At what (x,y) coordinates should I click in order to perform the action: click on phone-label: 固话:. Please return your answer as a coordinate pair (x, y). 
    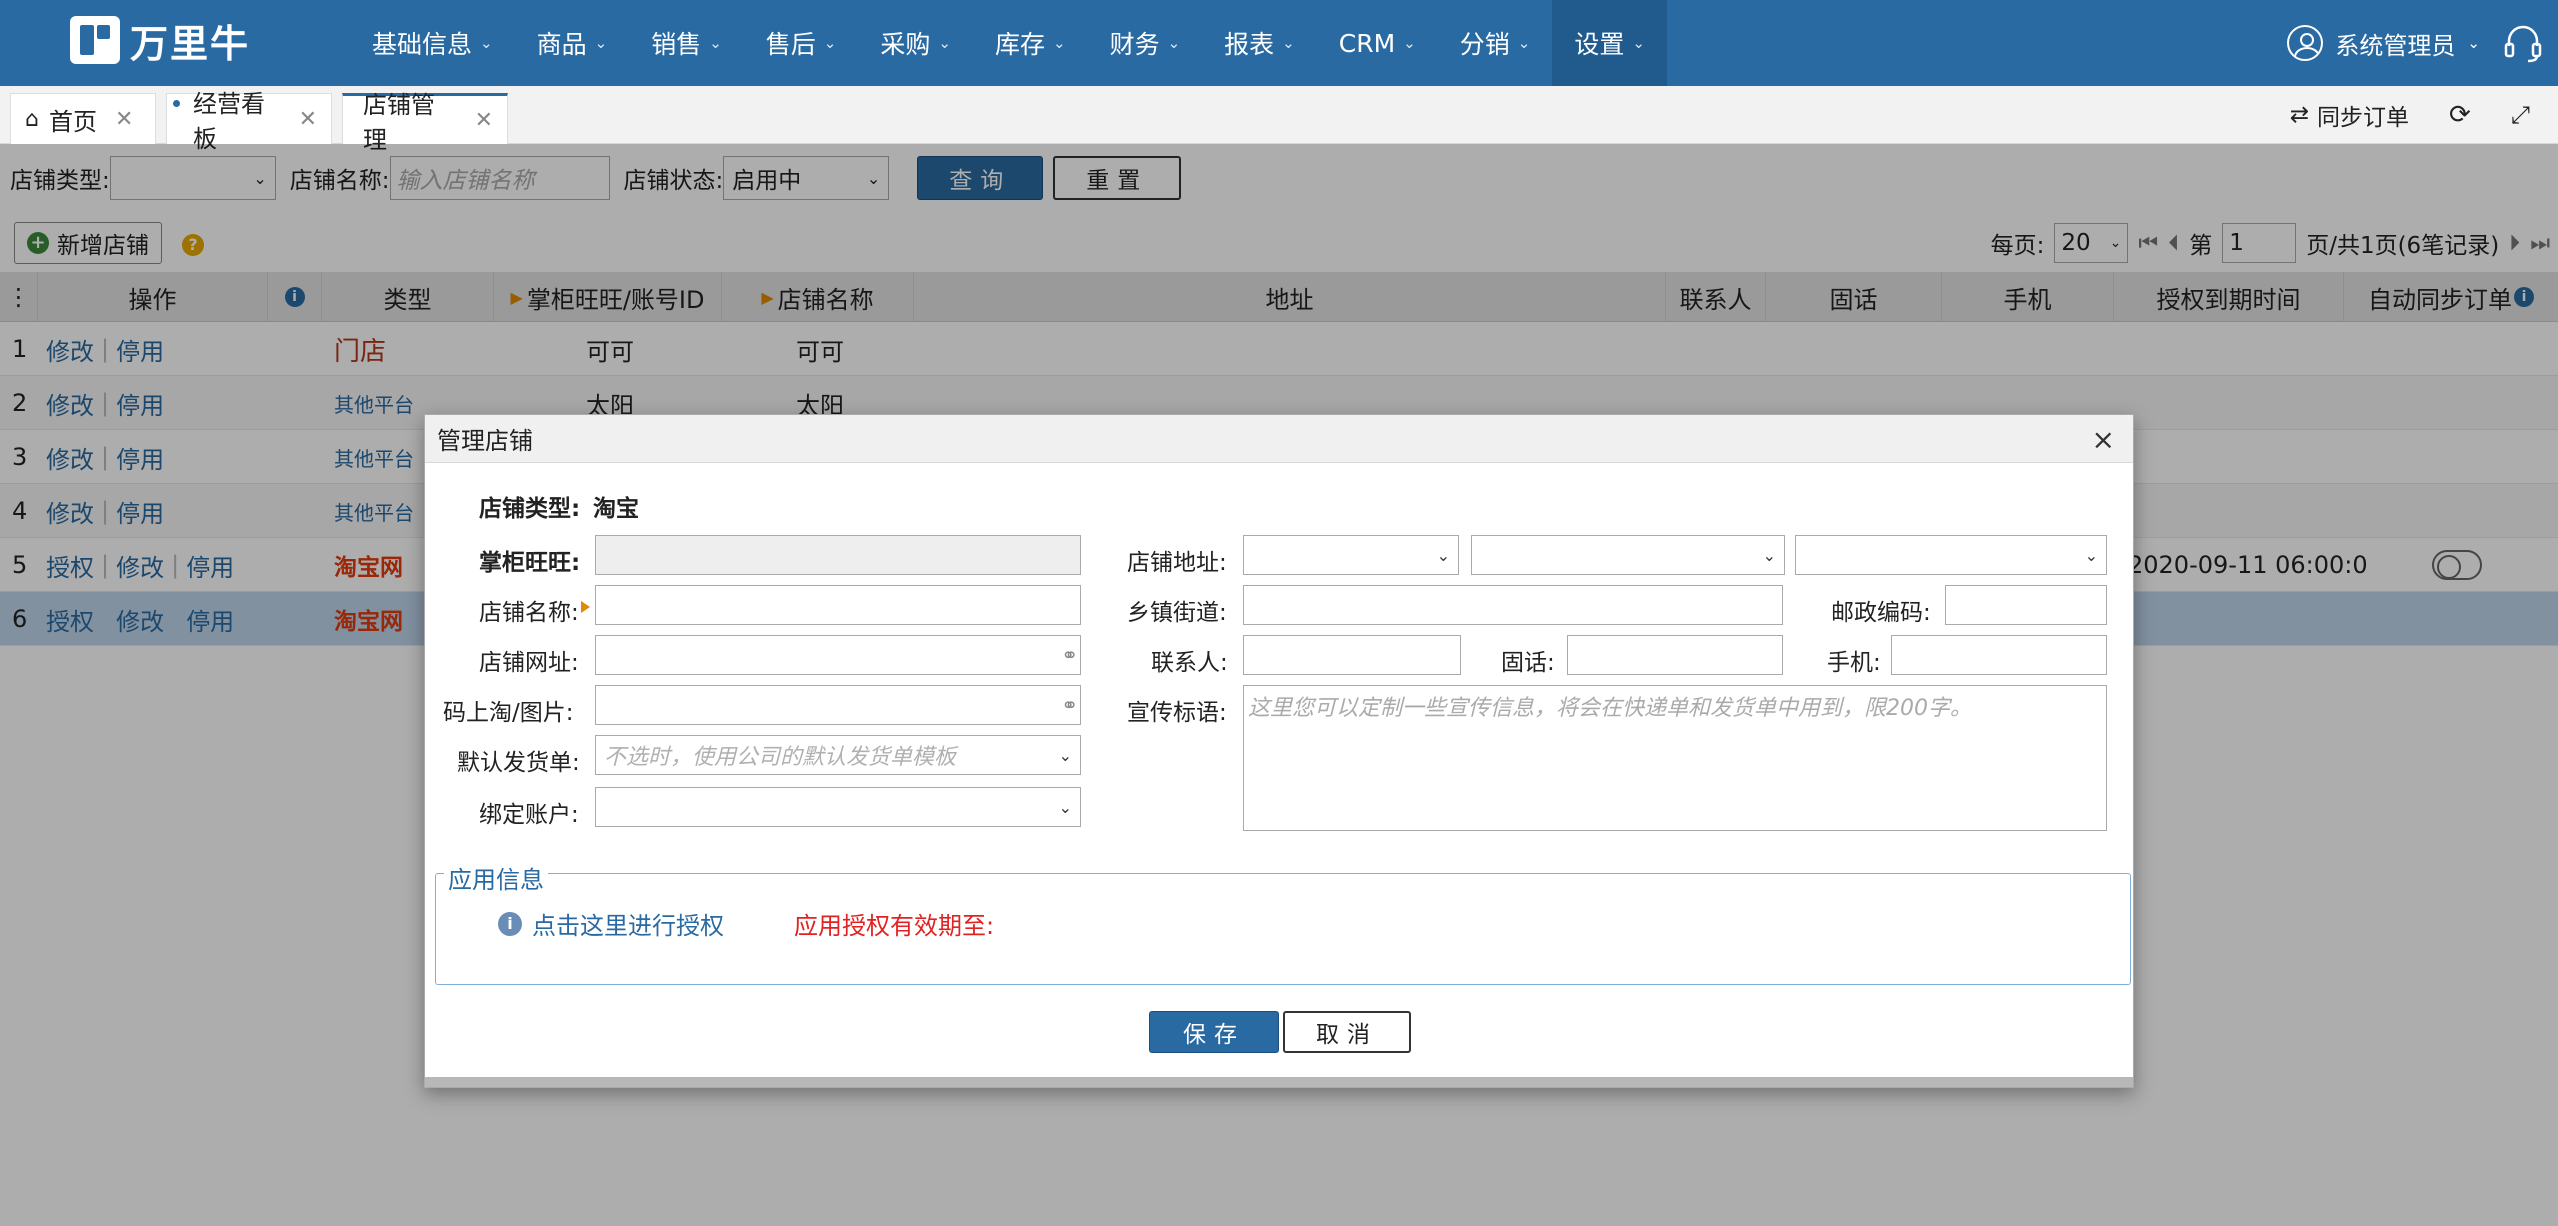
    Looking at the image, I should click on (1528, 663).